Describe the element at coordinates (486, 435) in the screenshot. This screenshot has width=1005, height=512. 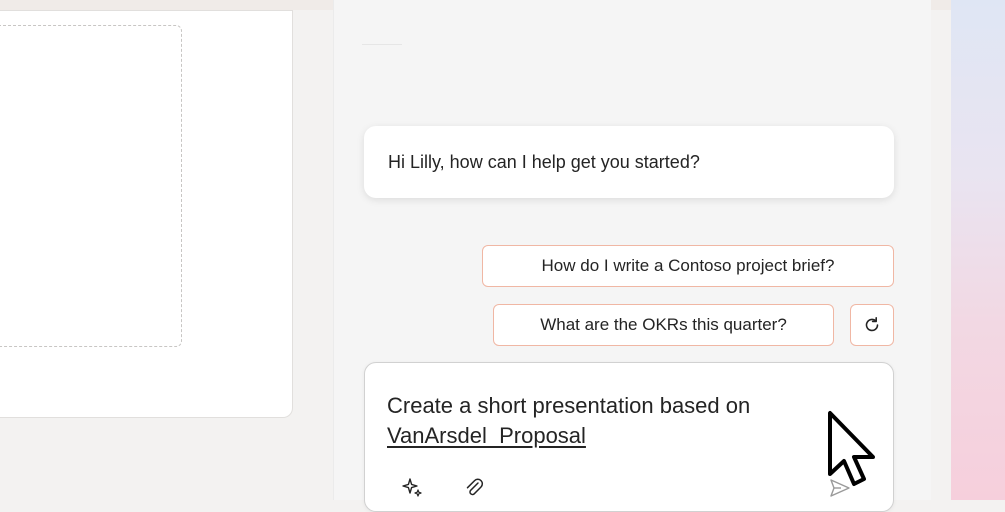
I see `file-reference-link: VanArsdel_Proposal` at that location.